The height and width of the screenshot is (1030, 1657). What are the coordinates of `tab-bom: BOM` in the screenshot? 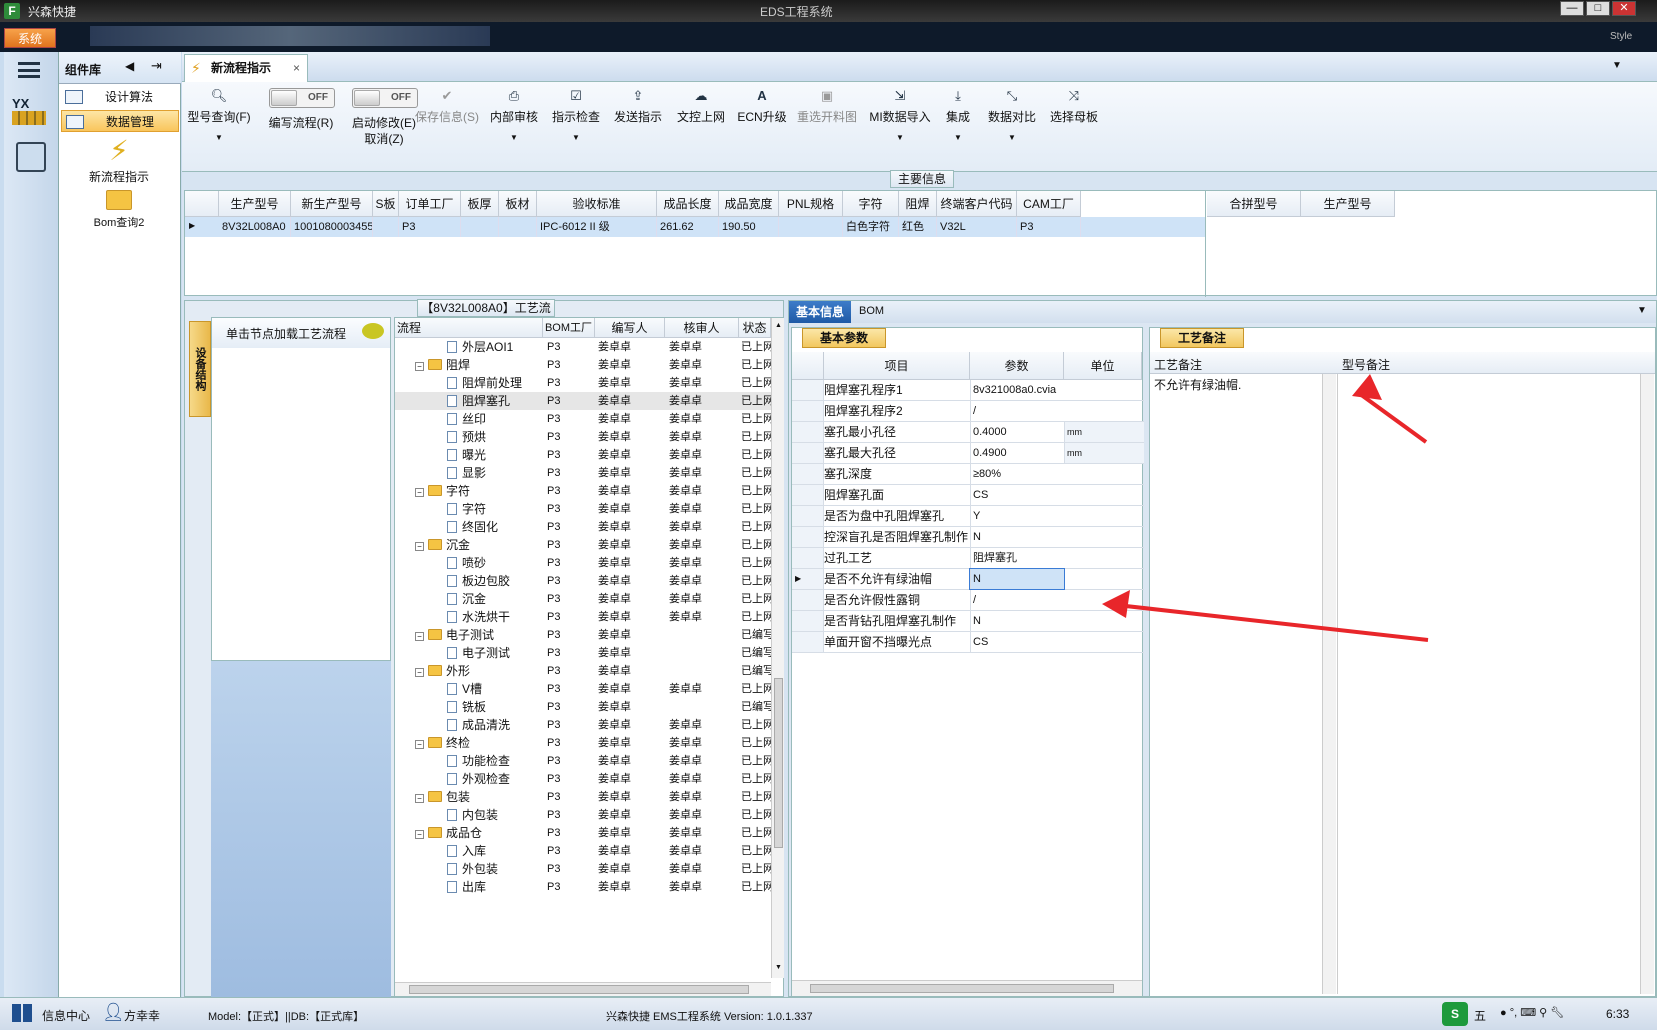 It's located at (871, 311).